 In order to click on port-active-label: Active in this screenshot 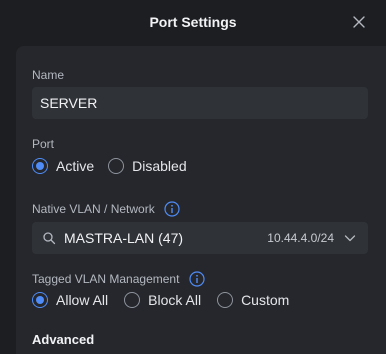, I will do `click(75, 166)`.